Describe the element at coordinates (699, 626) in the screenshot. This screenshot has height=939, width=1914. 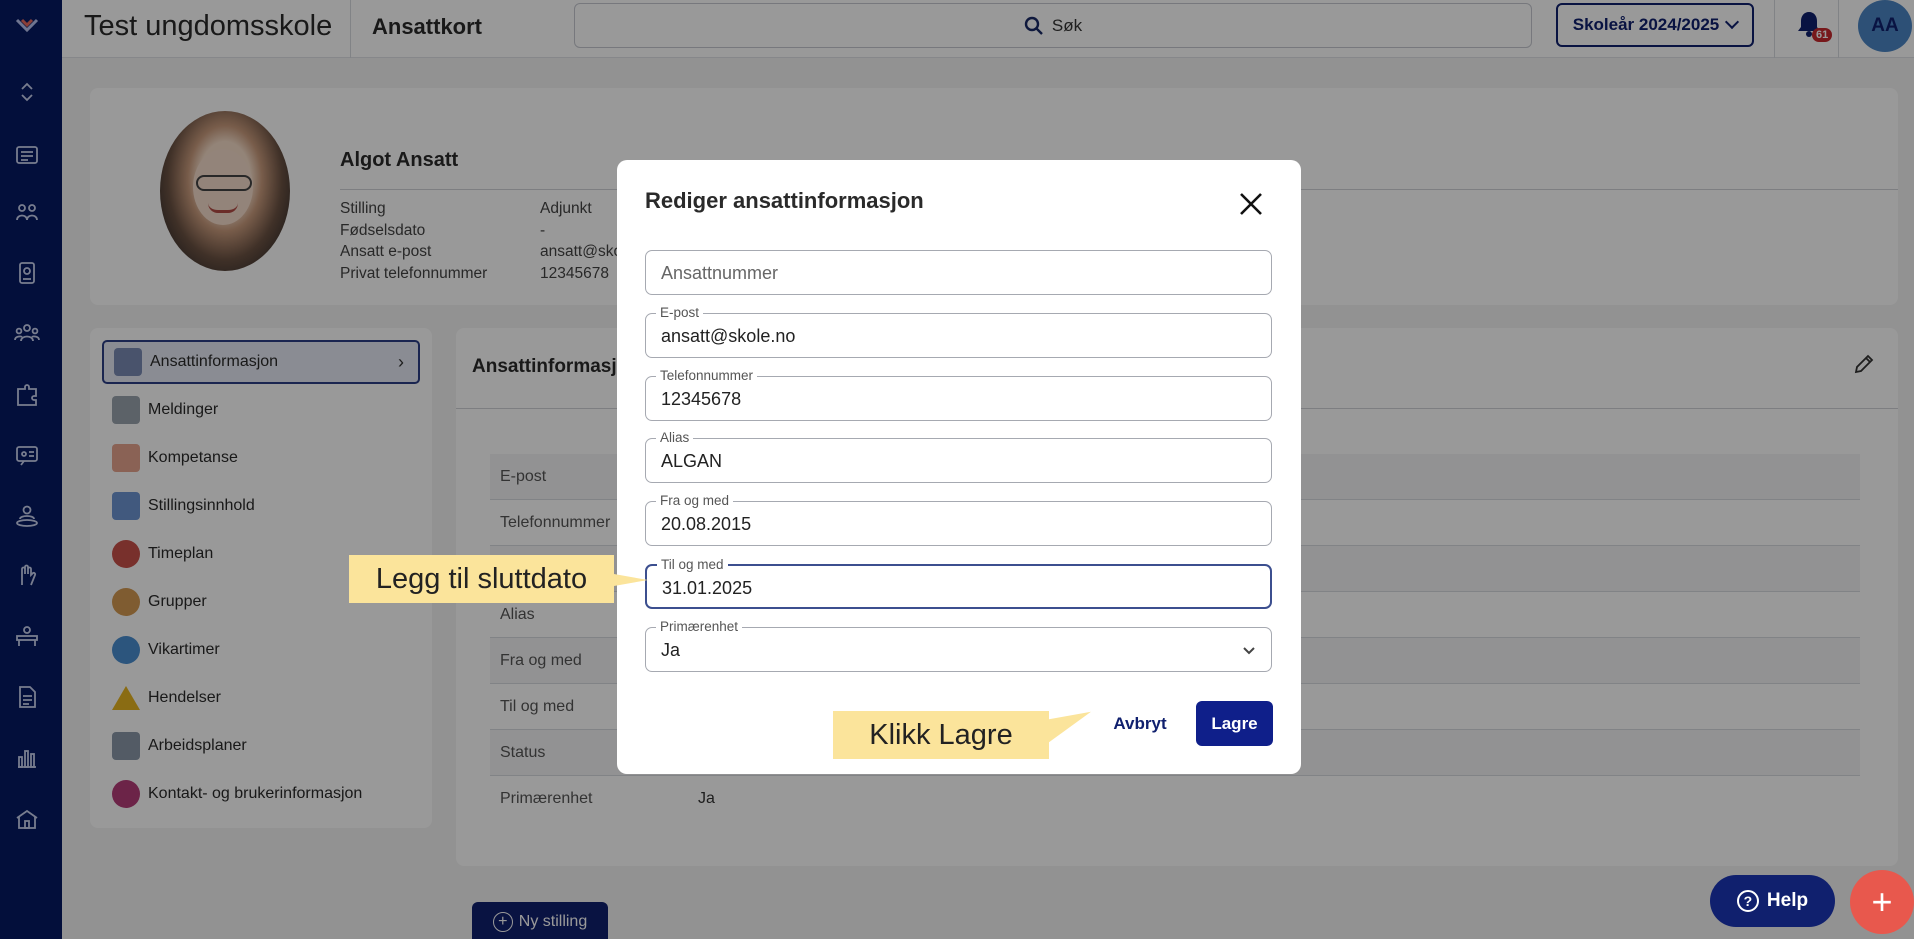
I see `primary-unit-label: Primærenhet` at that location.